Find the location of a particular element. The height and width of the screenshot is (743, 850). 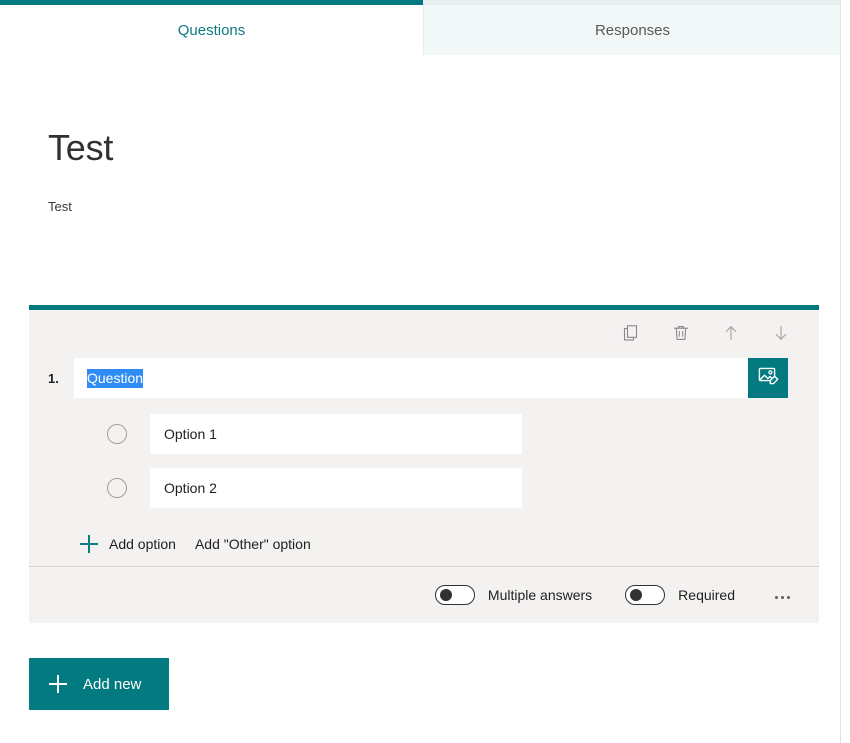

required-group: Required is located at coordinates (680, 595).